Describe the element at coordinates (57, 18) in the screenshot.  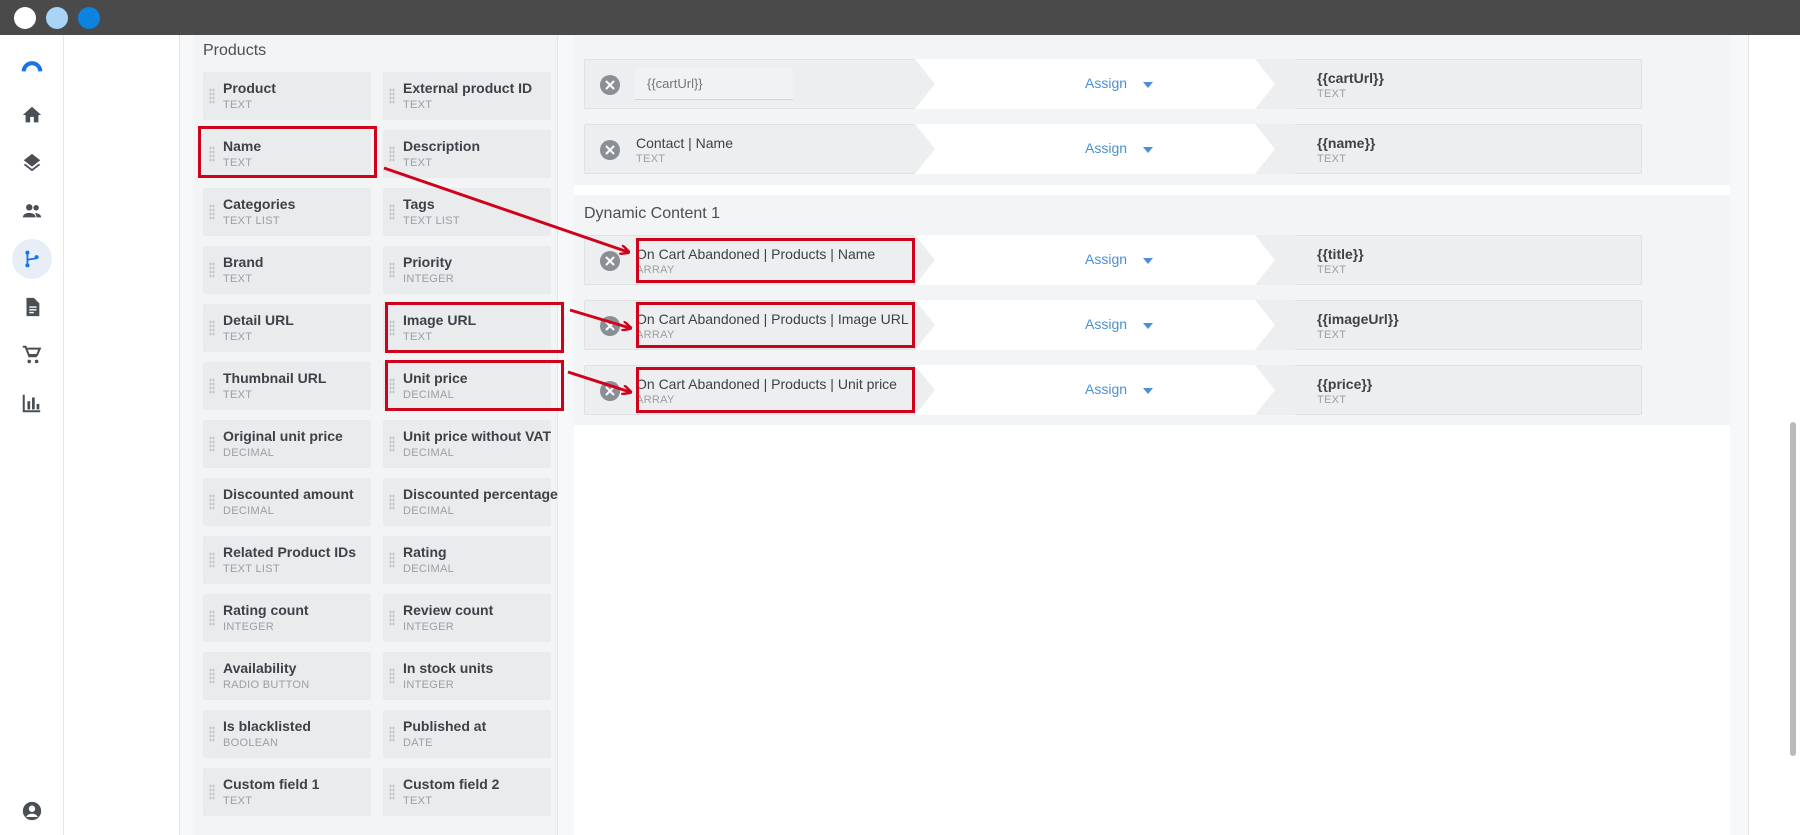
I see `window-minimize-button` at that location.